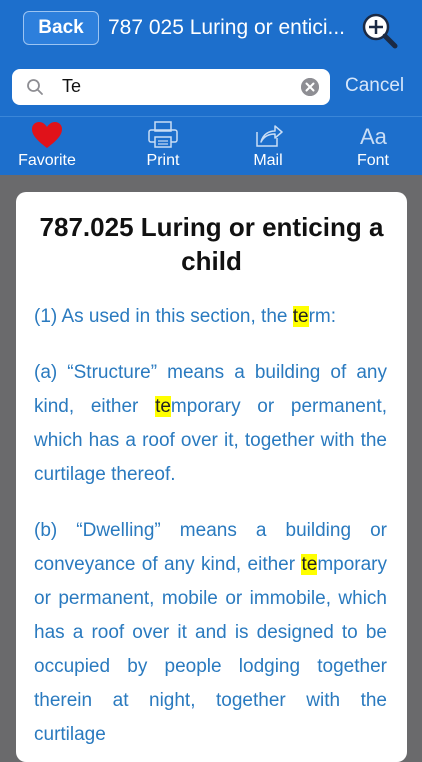  I want to click on clear-icon, so click(310, 87).